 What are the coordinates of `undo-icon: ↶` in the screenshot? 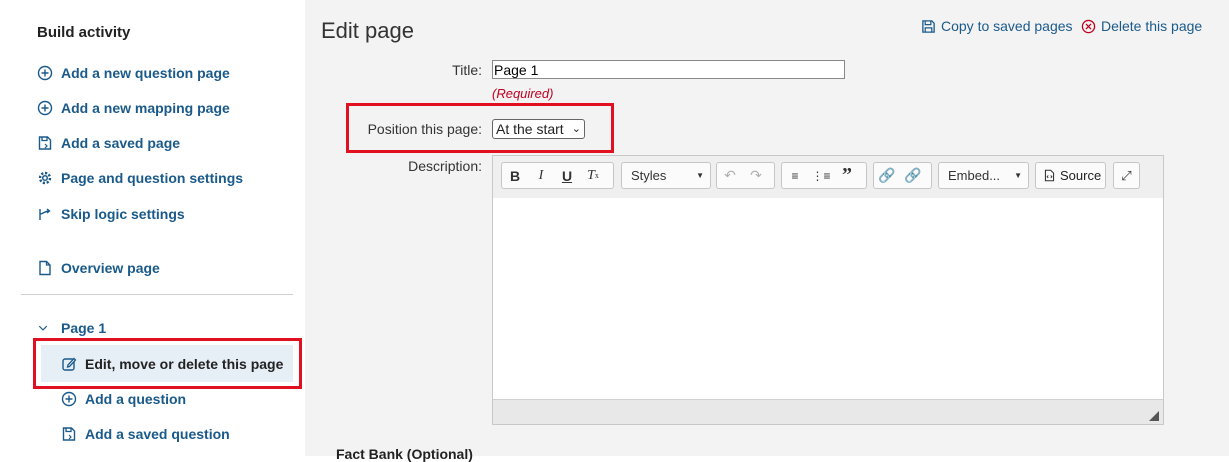 It's located at (730, 175).